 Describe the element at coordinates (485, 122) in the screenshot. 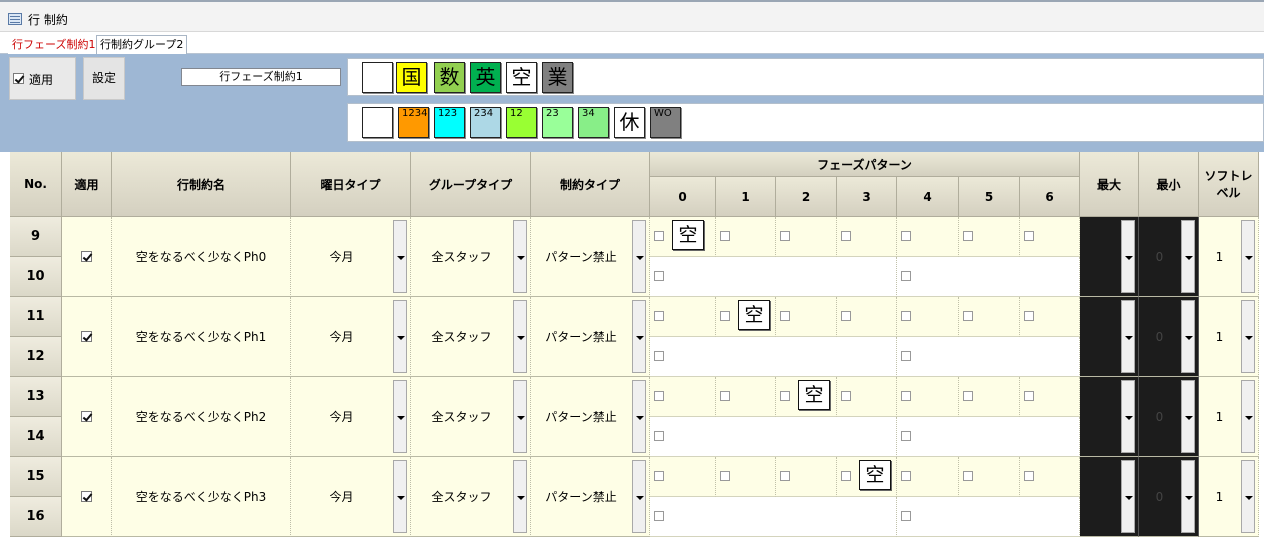

I see `palette-period-button: 234` at that location.